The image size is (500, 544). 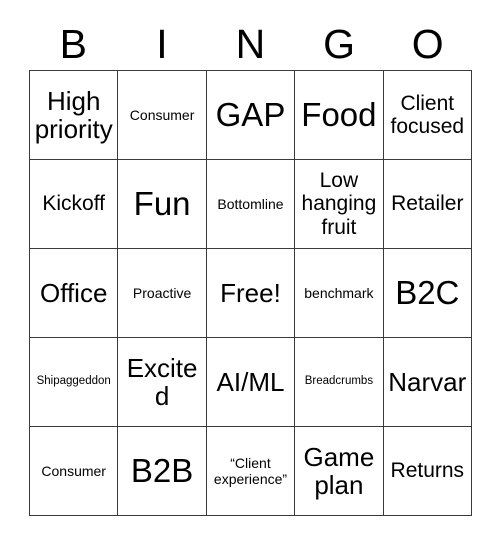 I want to click on bingo-header-letter-g: G, so click(x=339, y=43).